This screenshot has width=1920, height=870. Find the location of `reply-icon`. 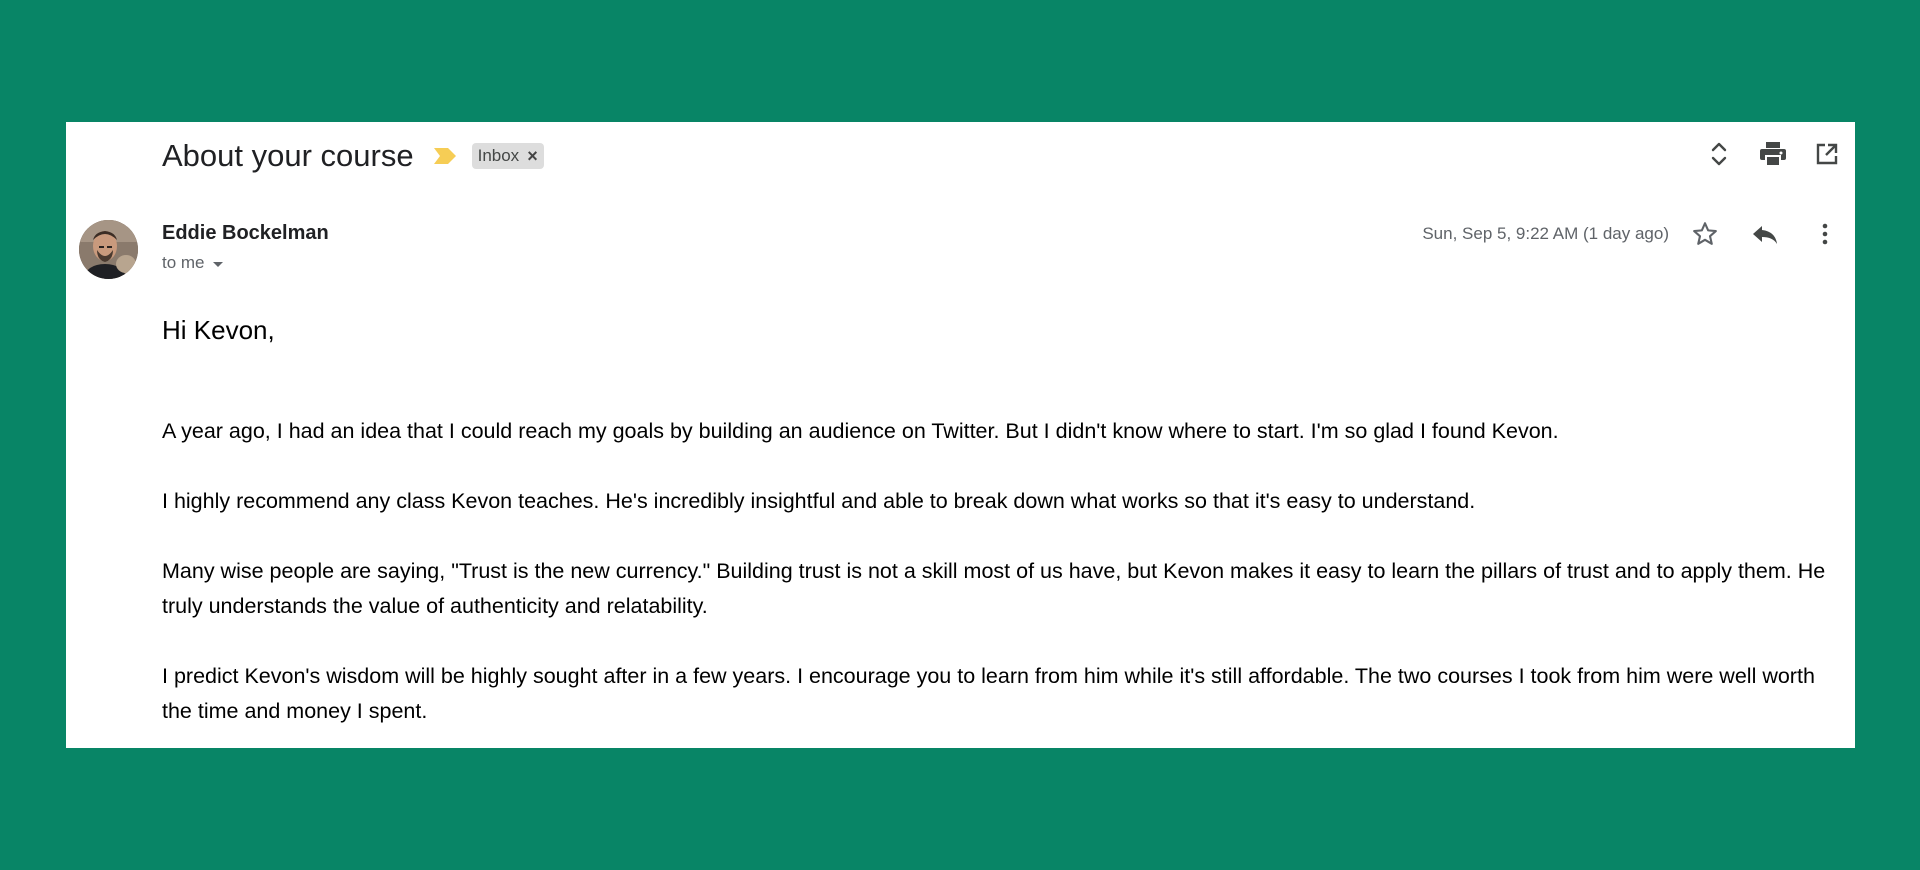

reply-icon is located at coordinates (1765, 234).